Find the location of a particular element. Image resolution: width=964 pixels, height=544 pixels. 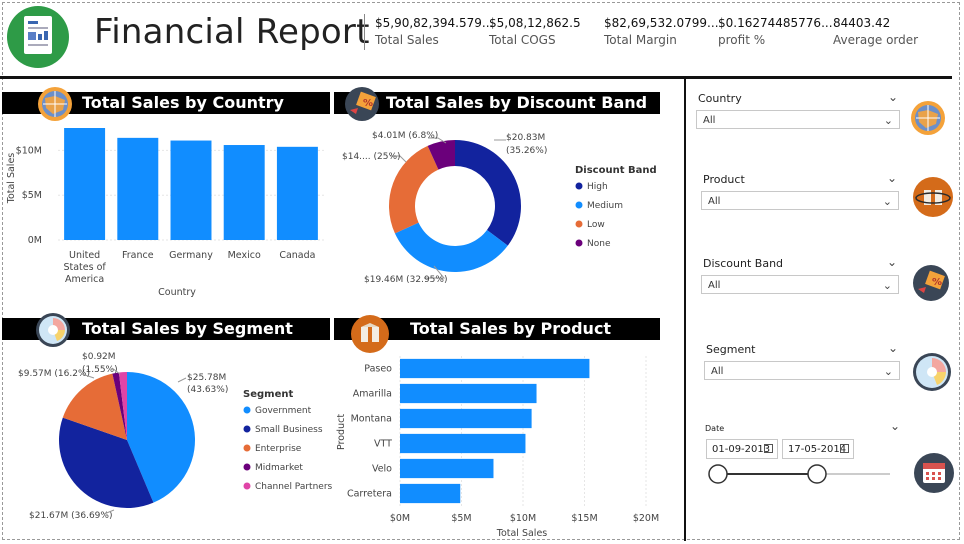

data-label-enterprise: $9.57M (16.2%) is located at coordinates (54, 374).